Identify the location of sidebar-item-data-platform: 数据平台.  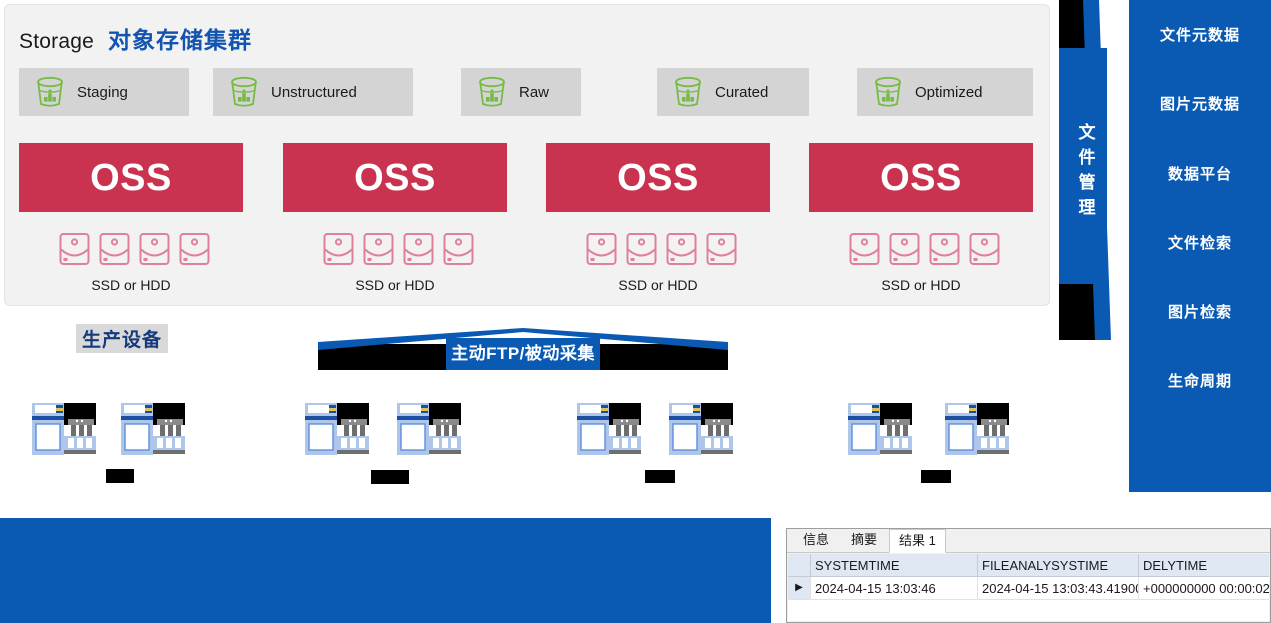
(1200, 173).